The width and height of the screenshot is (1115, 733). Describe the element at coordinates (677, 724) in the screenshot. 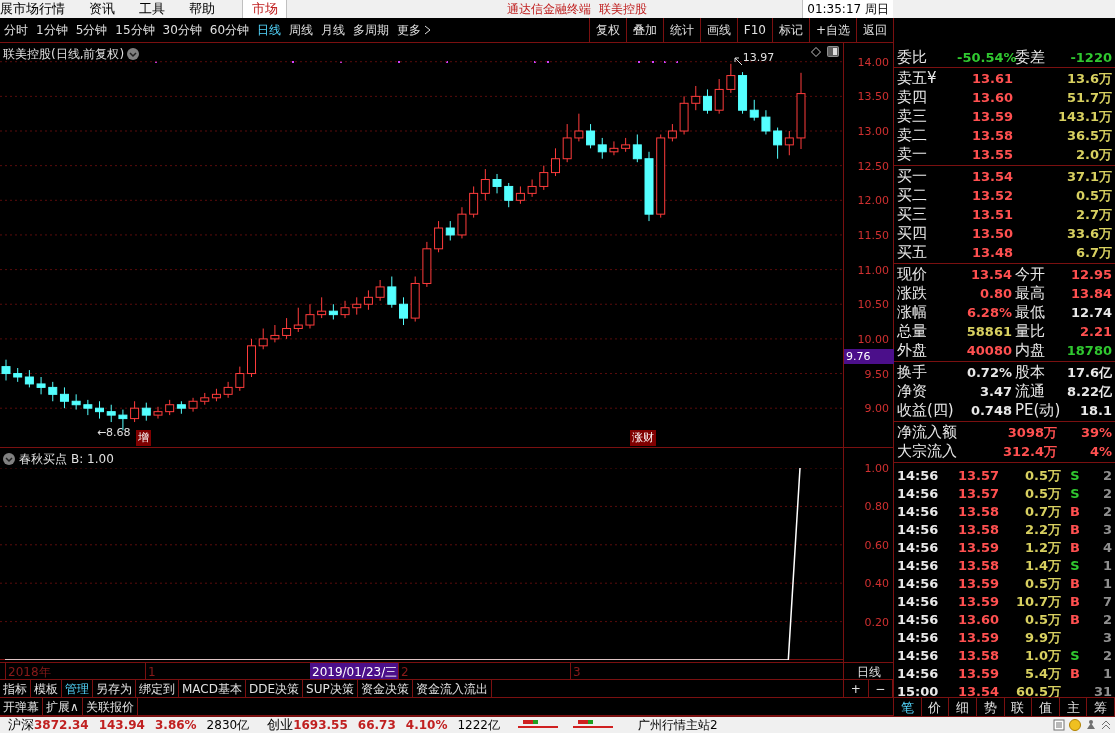

I see `server-name: 广州行情主站2` at that location.